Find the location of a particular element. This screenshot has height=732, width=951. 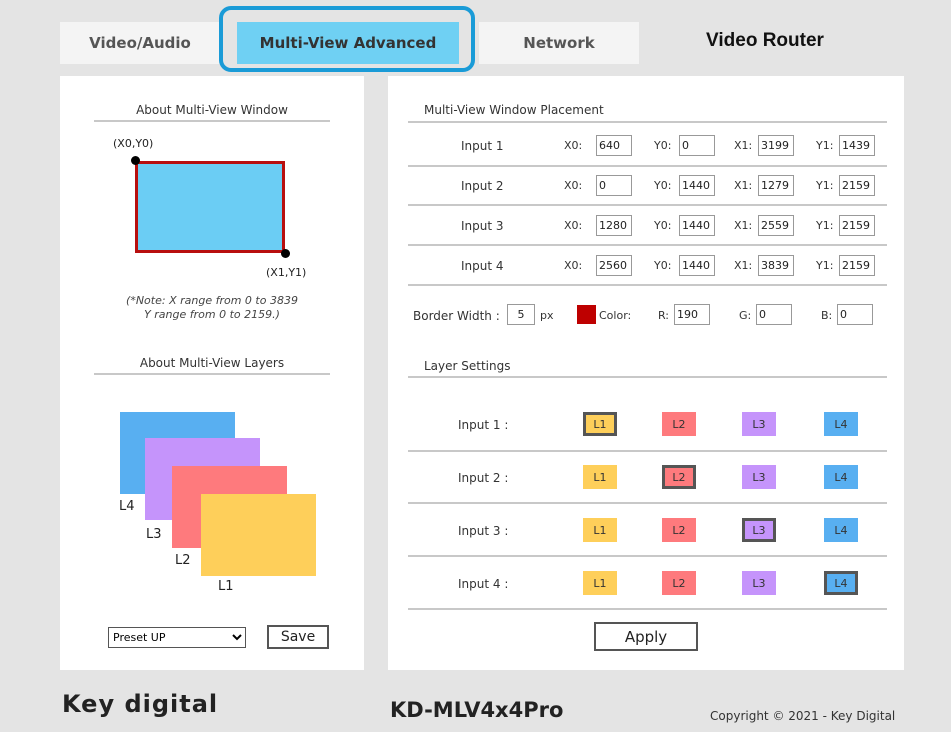

input1-layer-l3-button: L3 is located at coordinates (759, 424).